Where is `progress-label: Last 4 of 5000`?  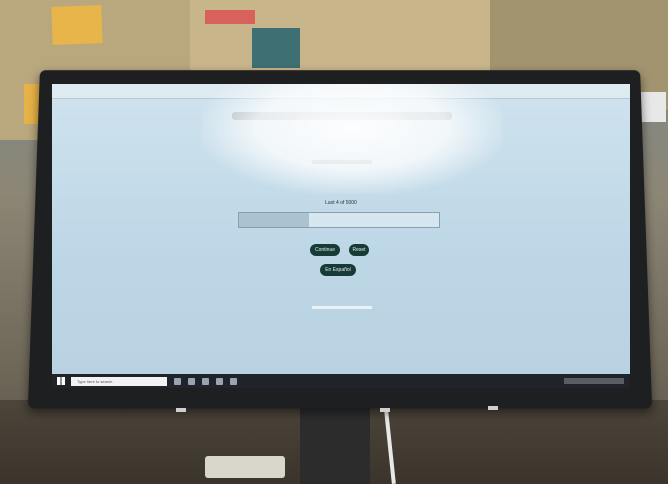 progress-label: Last 4 of 5000 is located at coordinates (341, 203).